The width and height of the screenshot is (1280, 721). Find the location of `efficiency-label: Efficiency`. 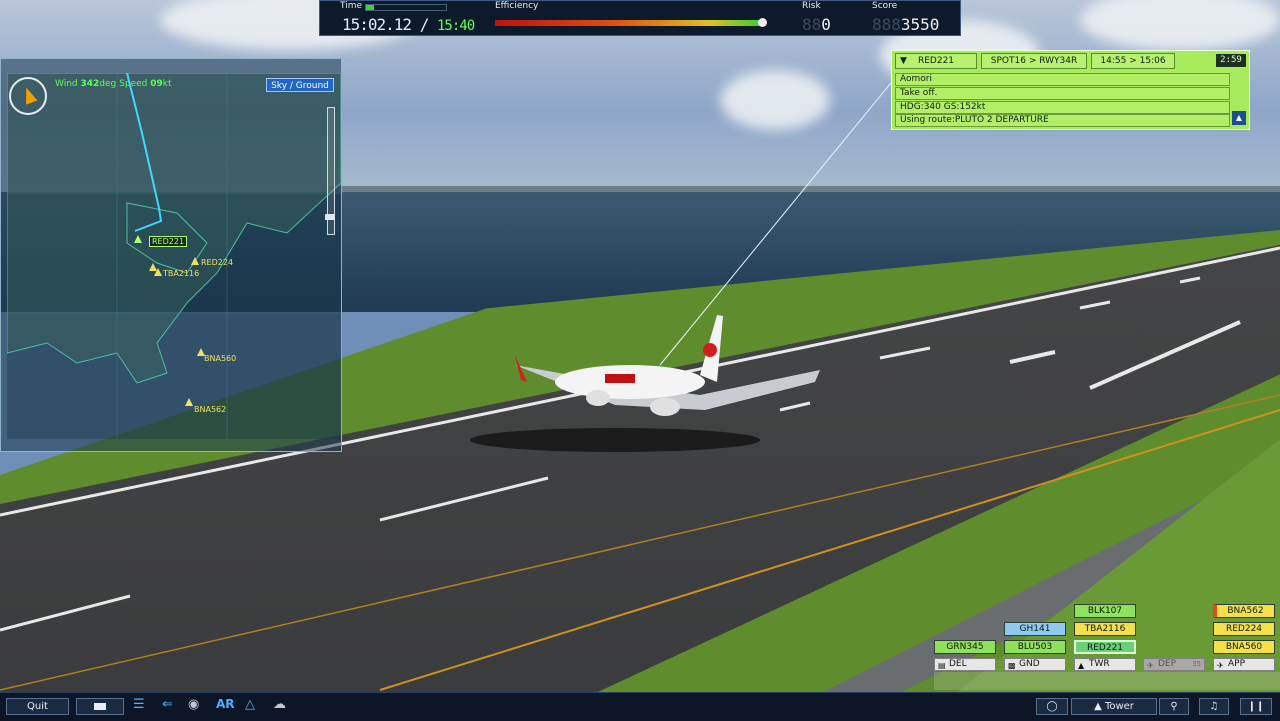

efficiency-label: Efficiency is located at coordinates (517, 6).